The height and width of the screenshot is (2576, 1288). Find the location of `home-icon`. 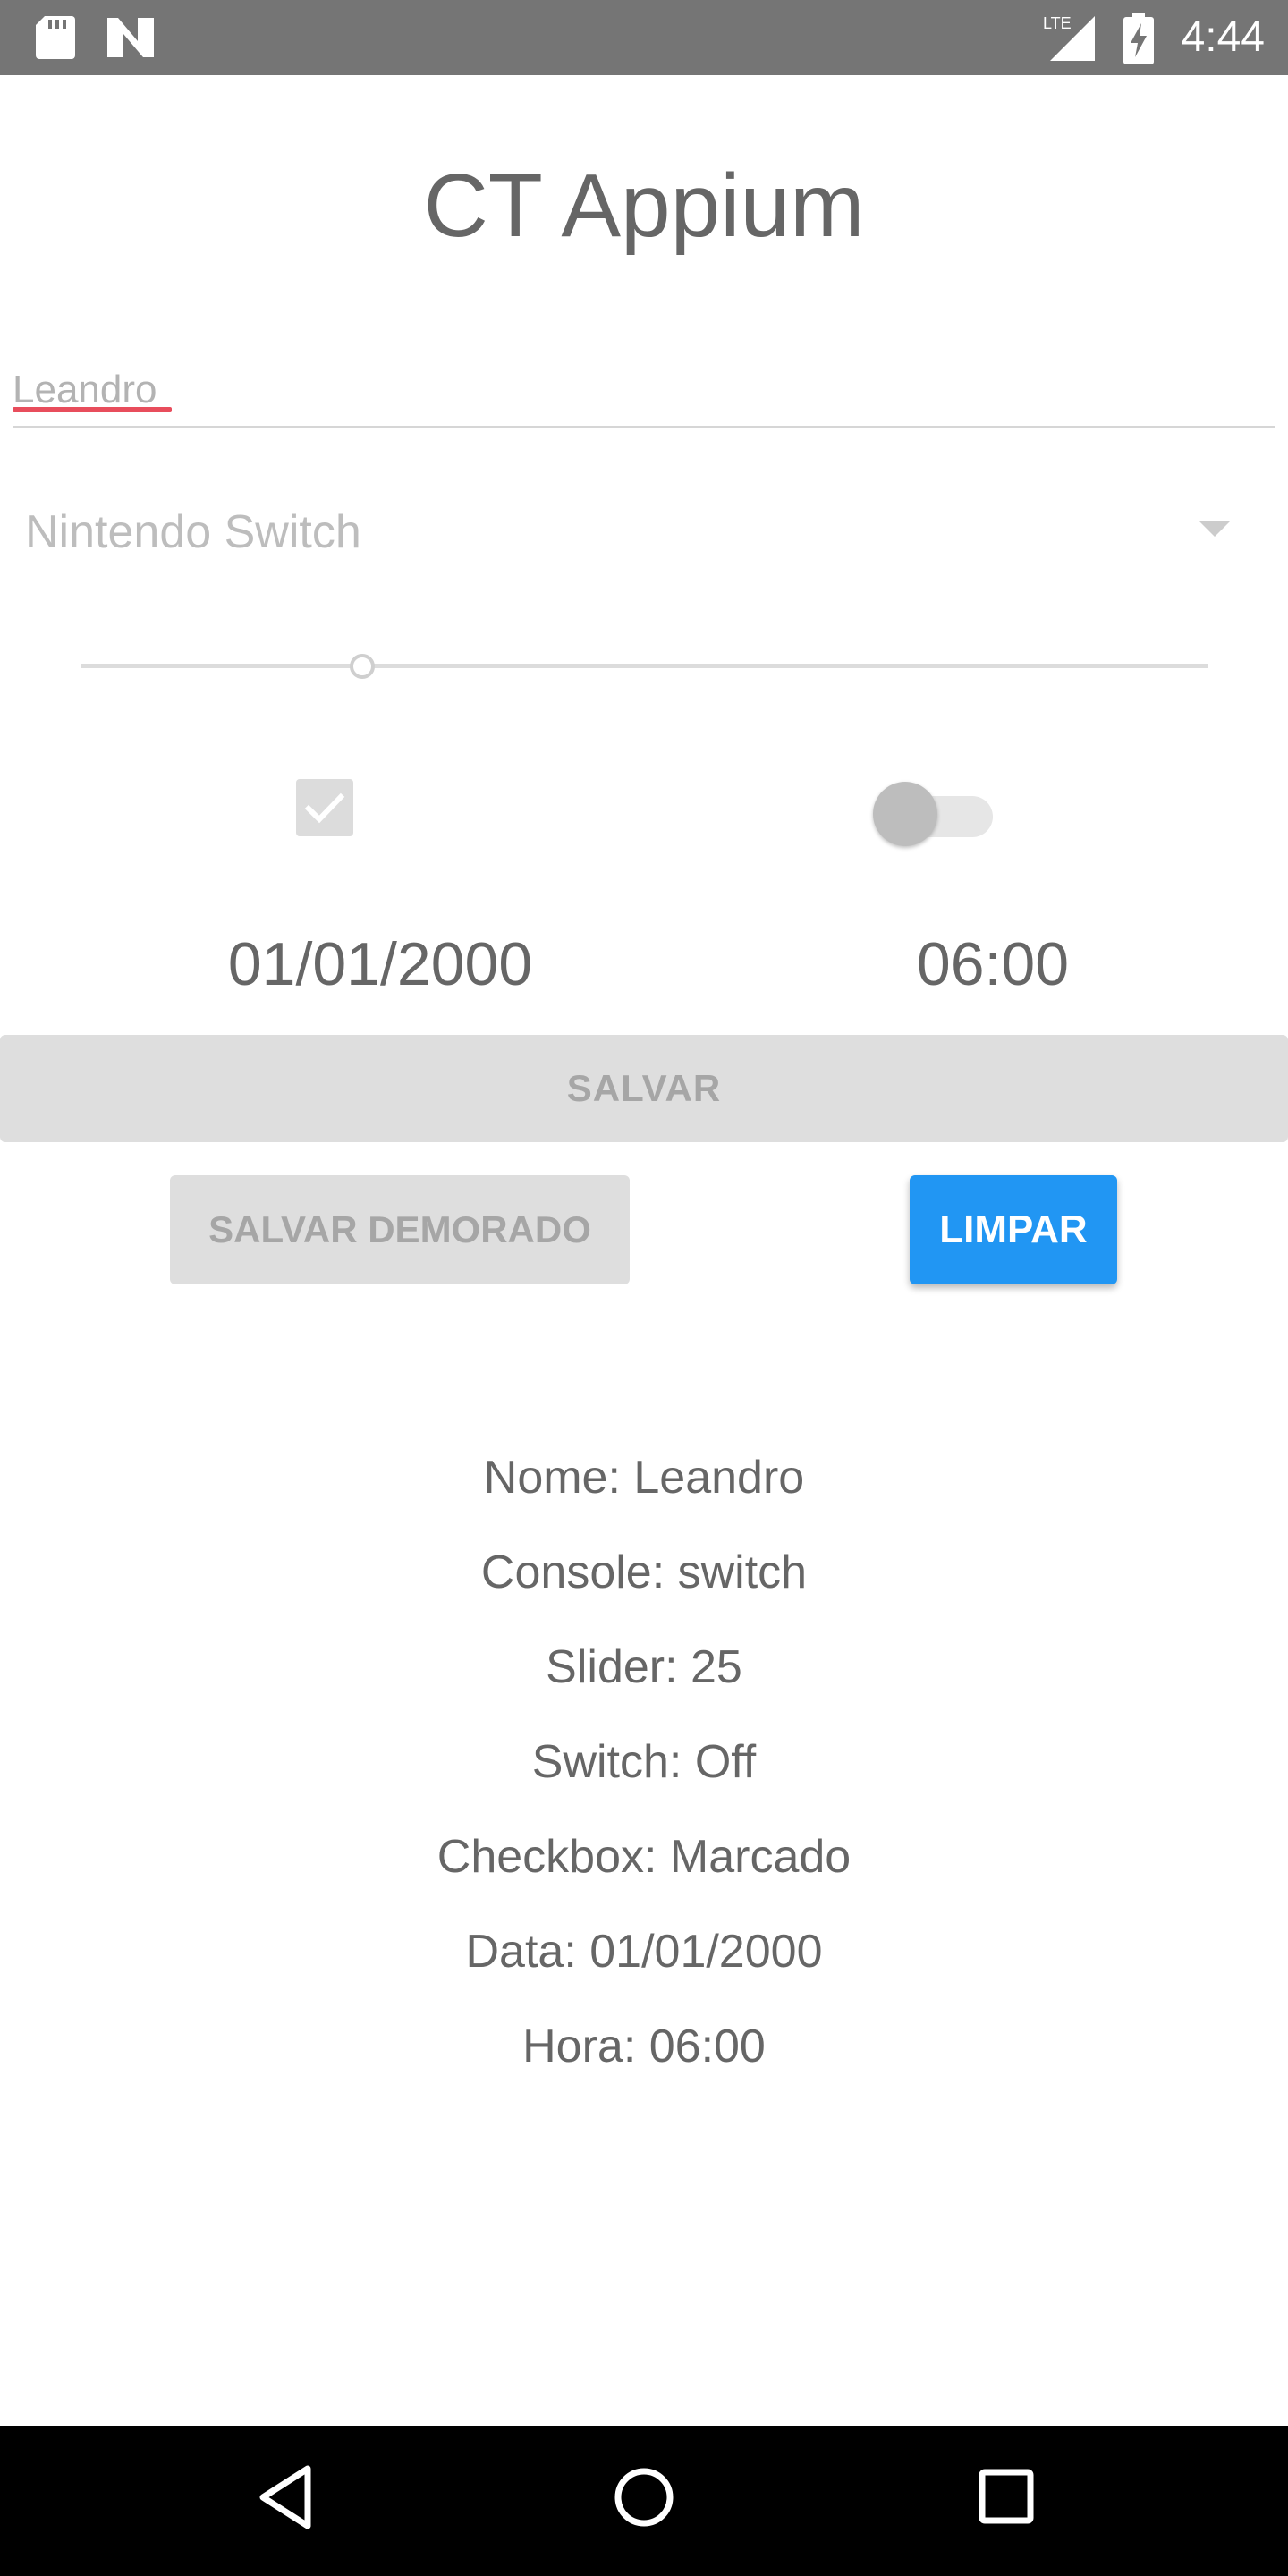

home-icon is located at coordinates (644, 2499).